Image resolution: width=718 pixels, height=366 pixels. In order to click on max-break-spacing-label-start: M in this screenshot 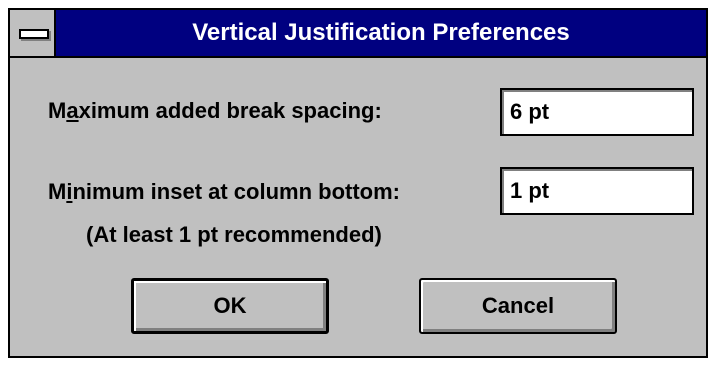, I will do `click(57, 110)`.